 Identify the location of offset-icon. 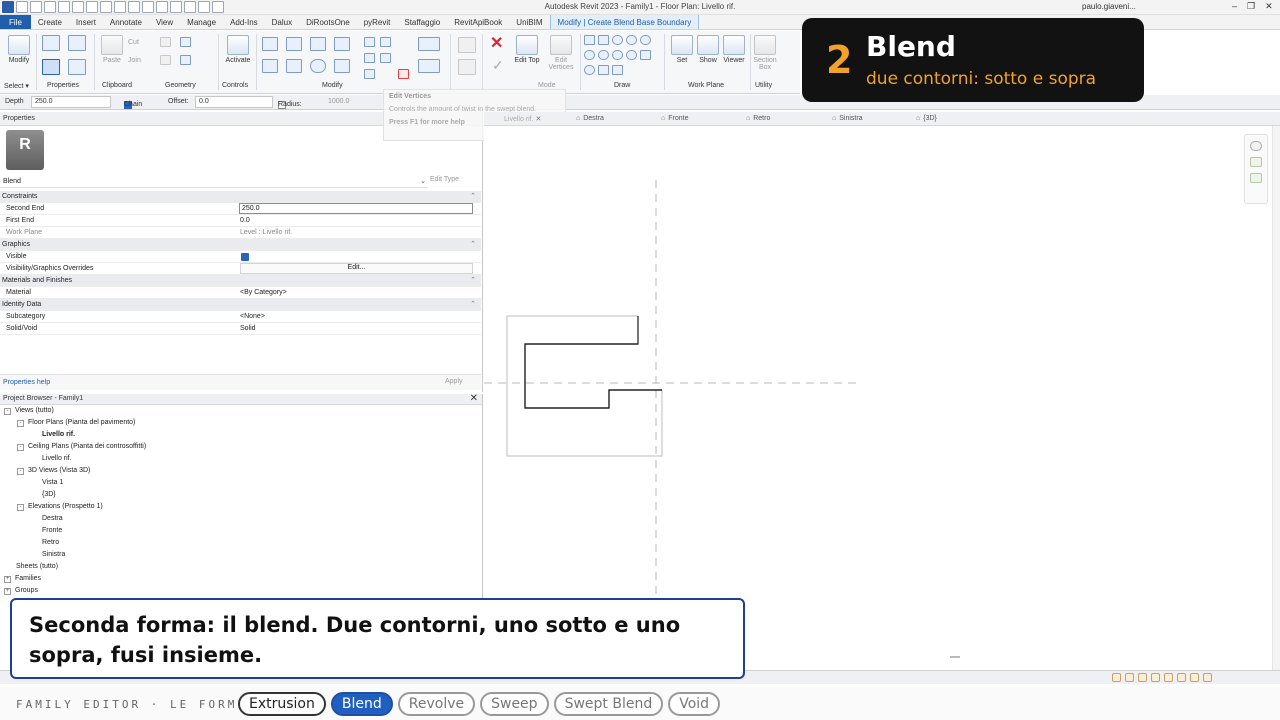
(294, 44).